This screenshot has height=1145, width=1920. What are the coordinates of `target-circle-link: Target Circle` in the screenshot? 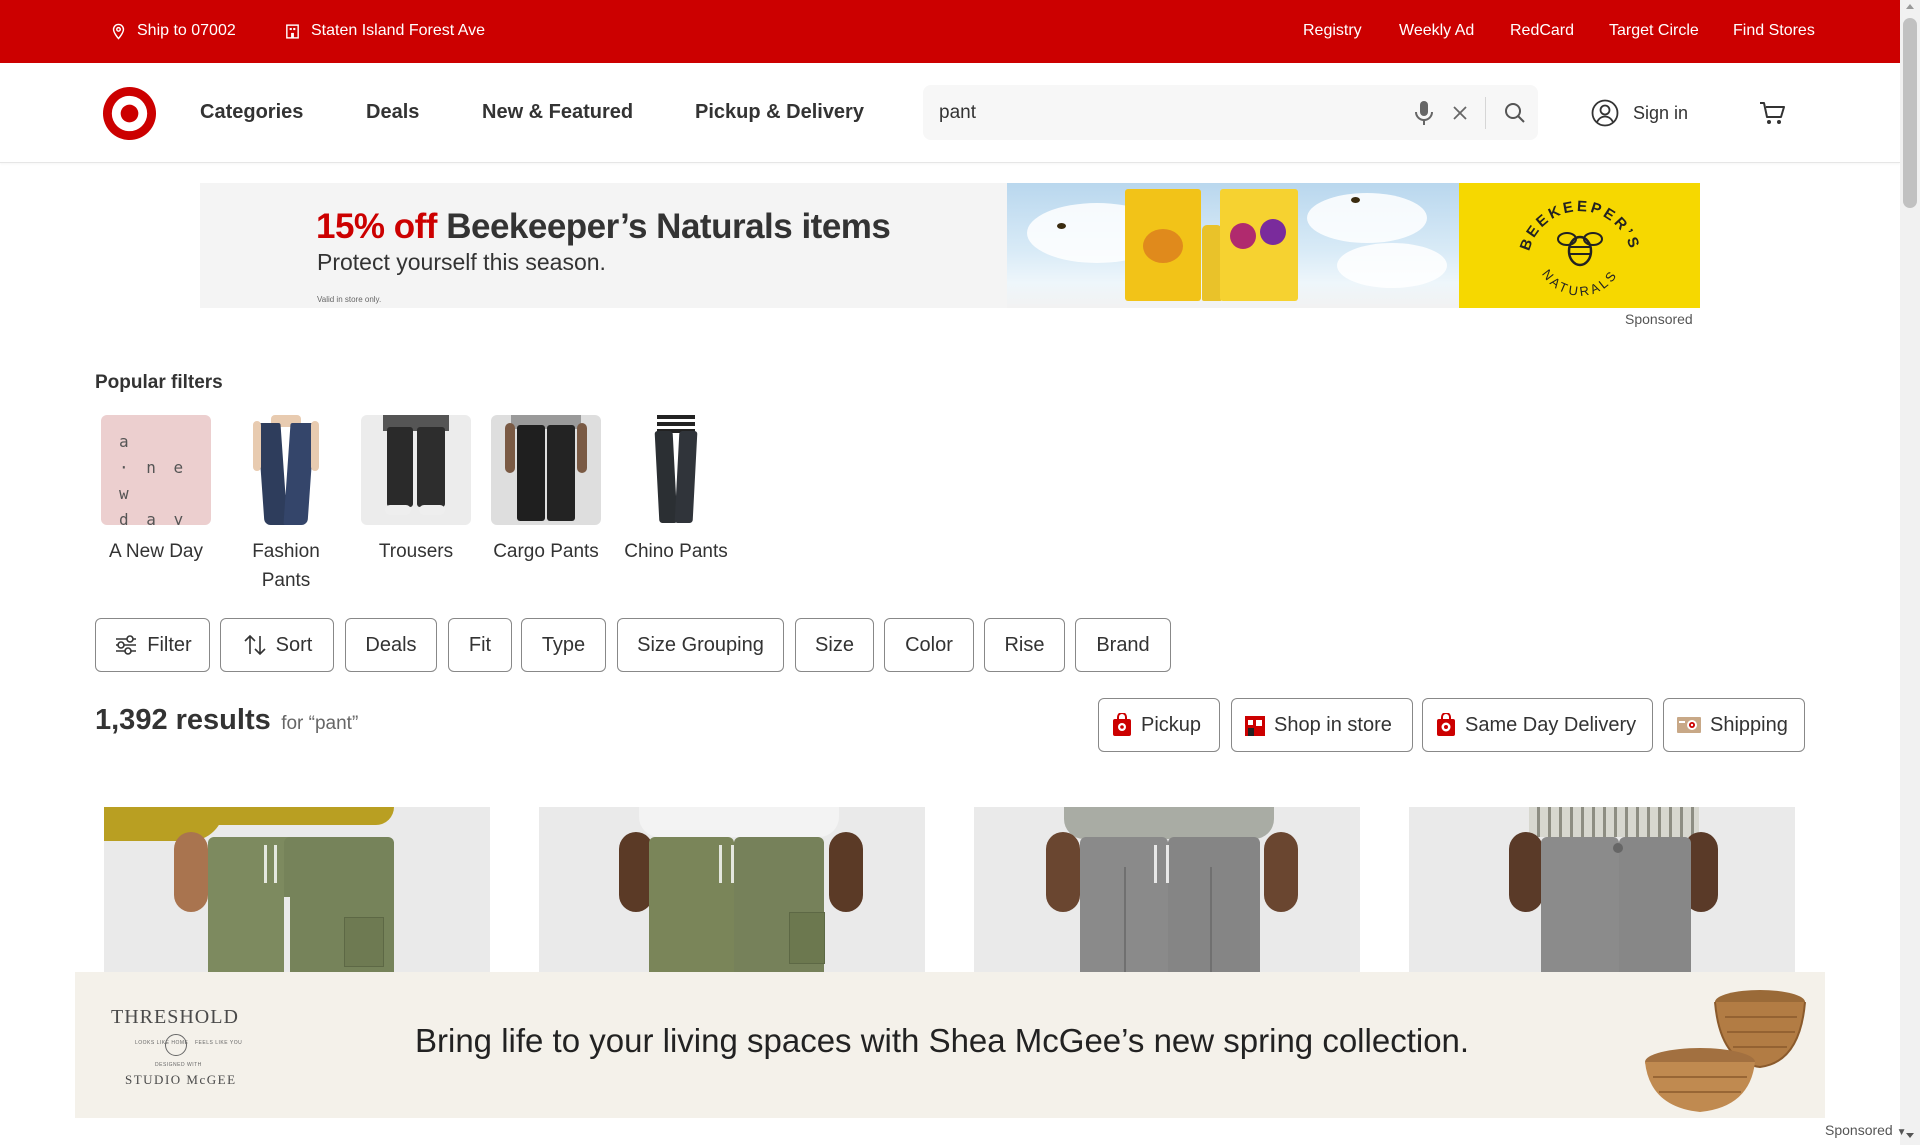 It's located at (1654, 31).